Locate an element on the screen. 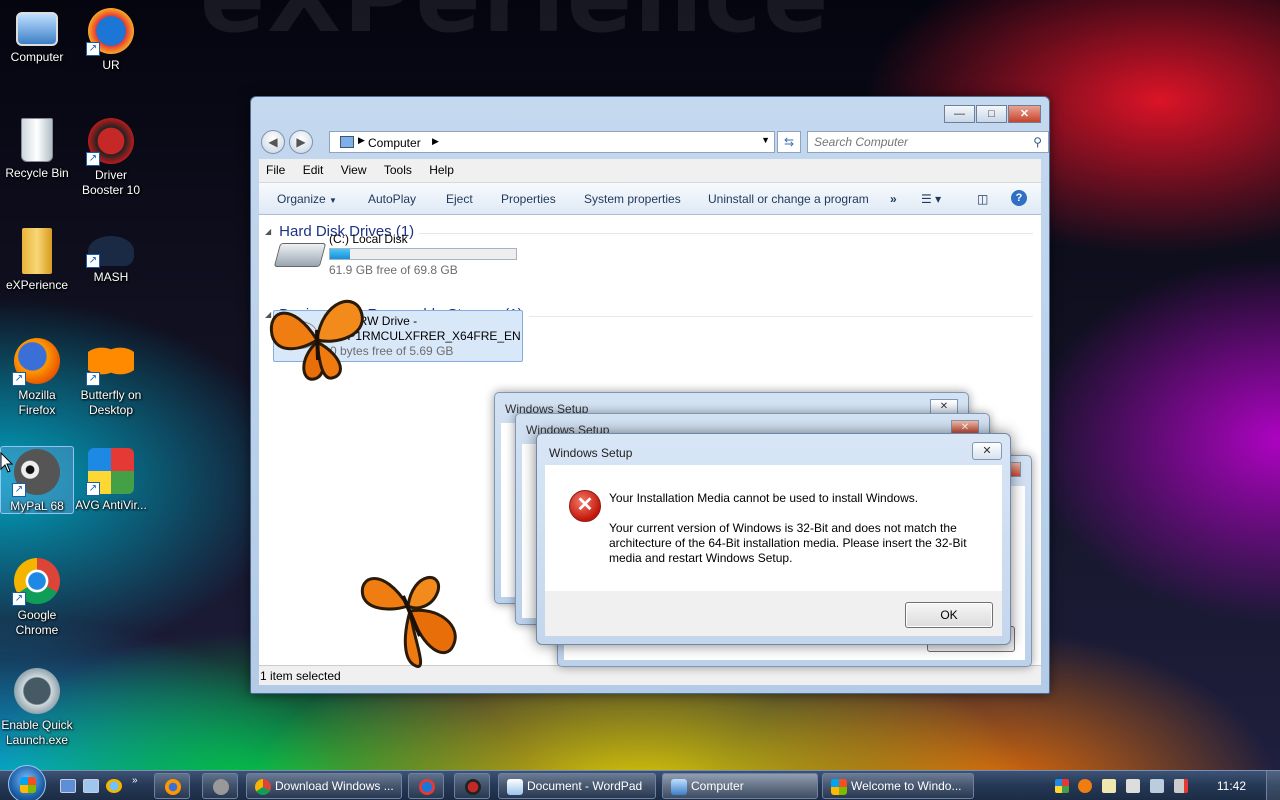 This screenshot has height=800, width=1280. ur-browser-icon is located at coordinates (427, 787).